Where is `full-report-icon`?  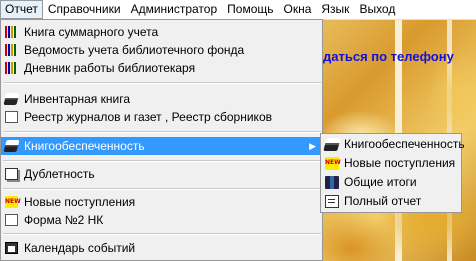 full-report-icon is located at coordinates (332, 201).